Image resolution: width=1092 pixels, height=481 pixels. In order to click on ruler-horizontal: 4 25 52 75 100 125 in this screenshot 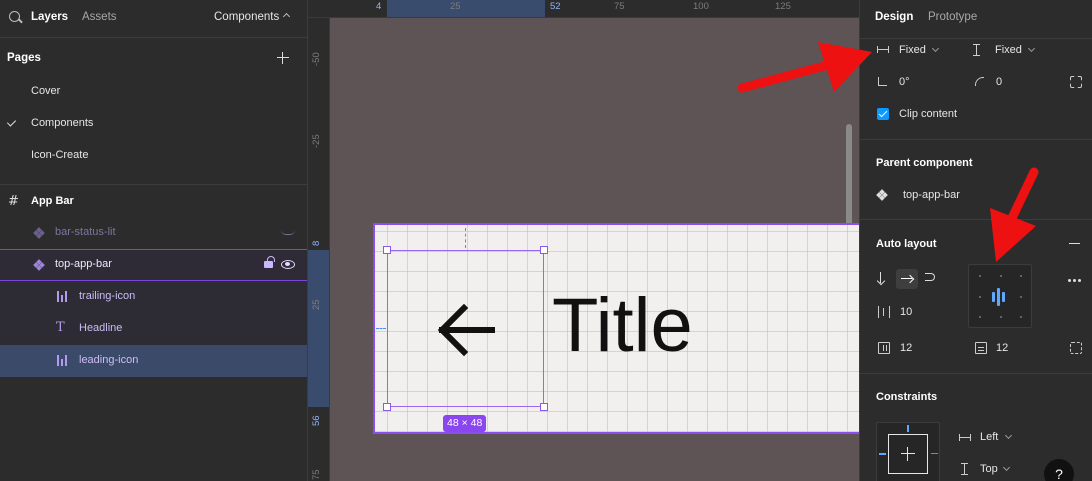, I will do `click(583, 9)`.